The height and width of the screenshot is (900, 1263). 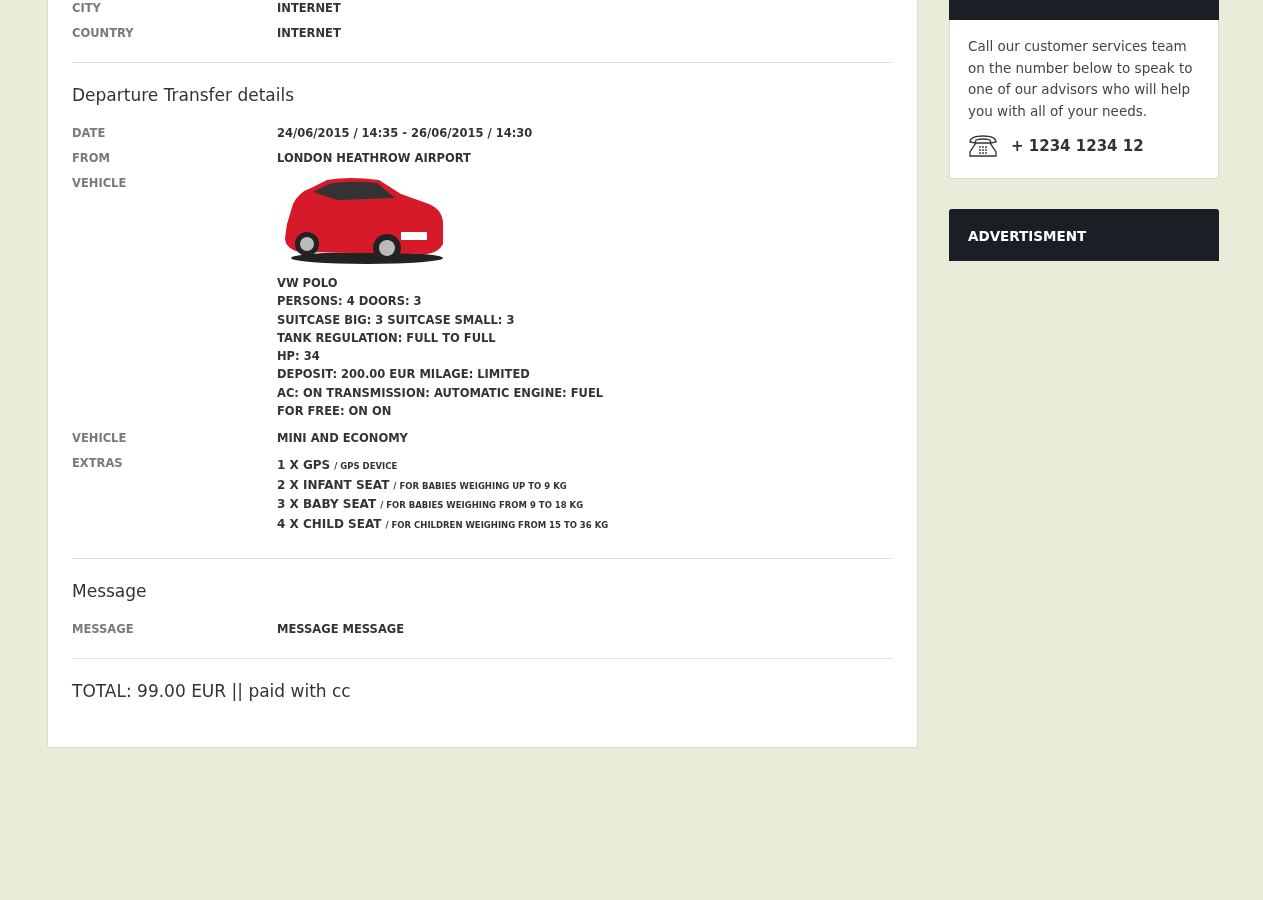 What do you see at coordinates (482, 506) in the screenshot?
I see `extra-note: / FOR BABIES WEIGHING FROM 9 TO 18 KG` at bounding box center [482, 506].